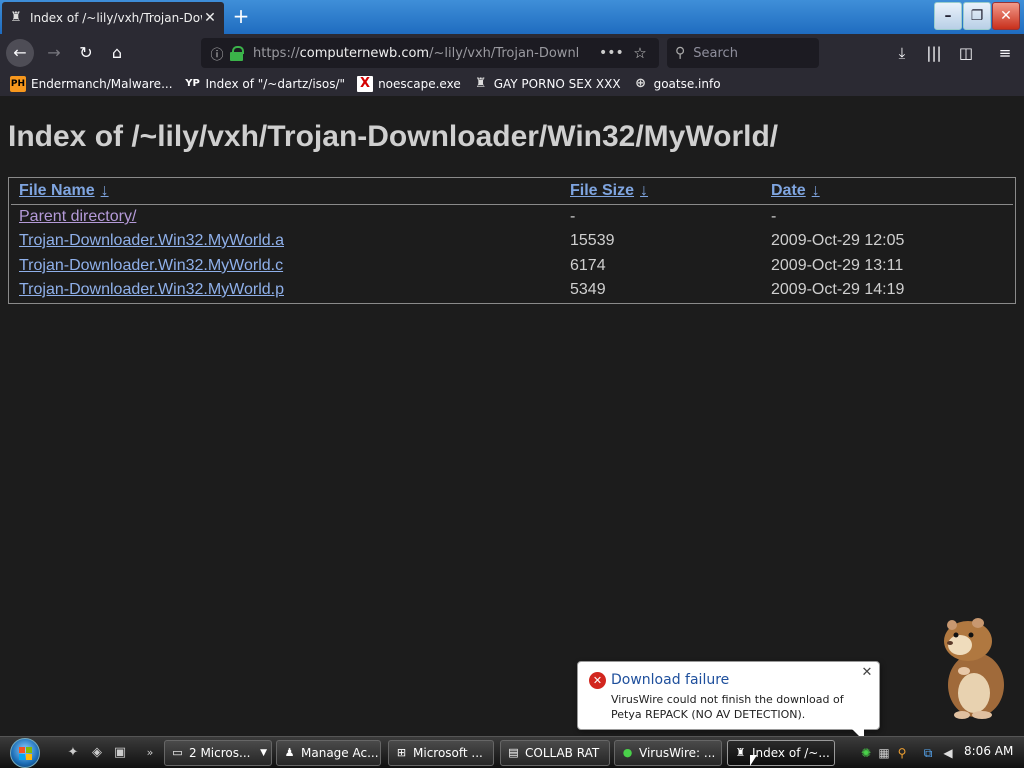  What do you see at coordinates (151, 241) in the screenshot?
I see `file-link: Trojan-Downloader.Win32.MyWorld.a` at bounding box center [151, 241].